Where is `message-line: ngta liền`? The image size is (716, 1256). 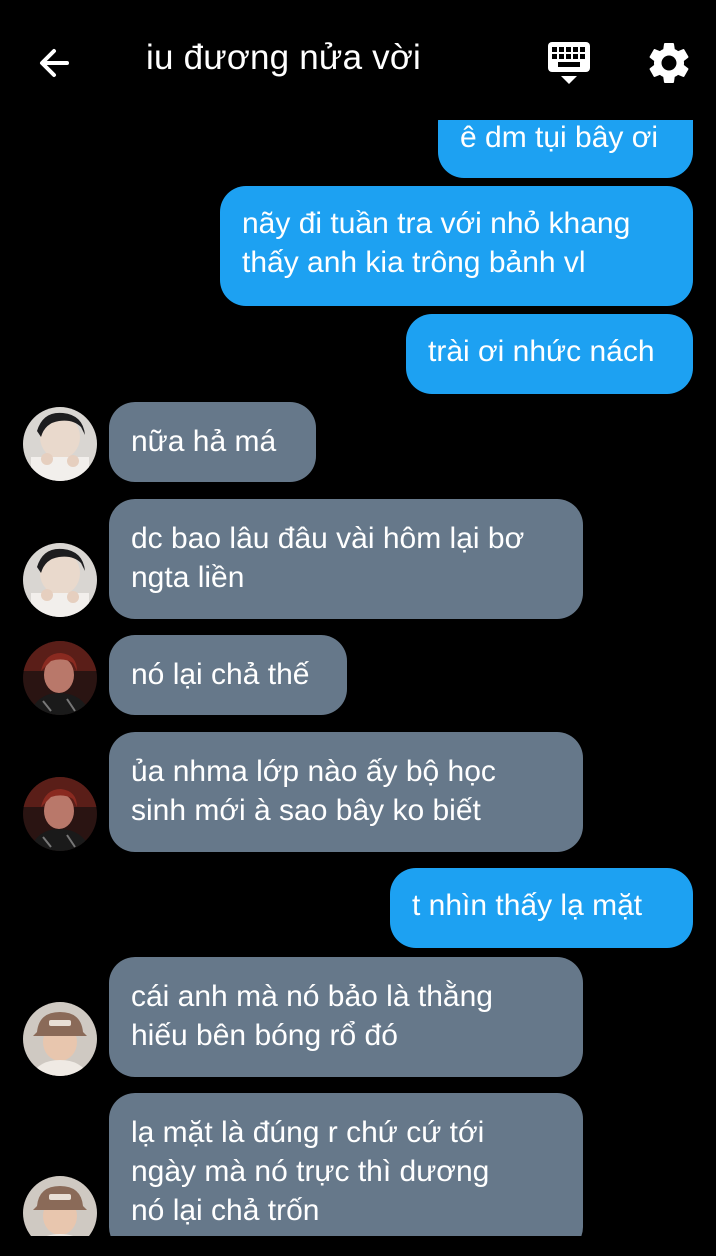 message-line: ngta liền is located at coordinates (188, 577).